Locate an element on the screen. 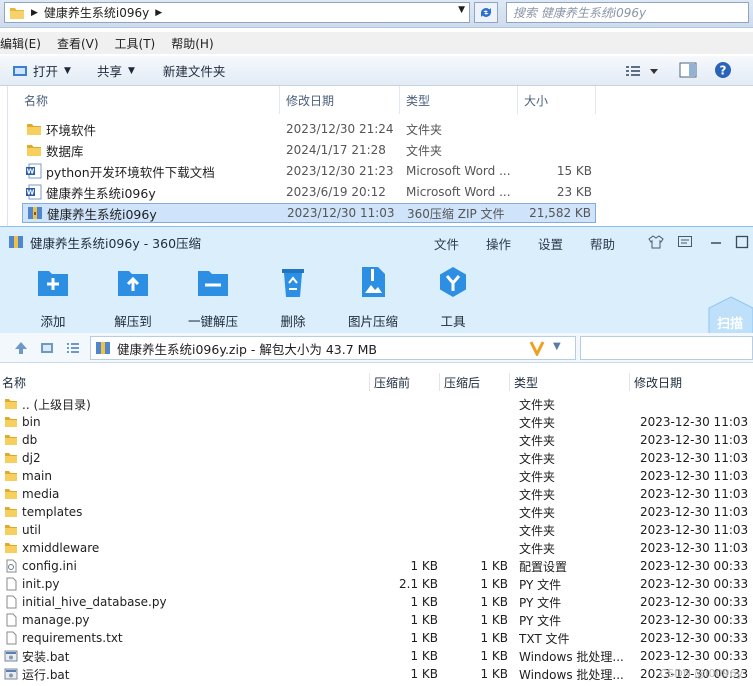 This screenshot has width=753, height=686. column-date: 修改日期 is located at coordinates (340, 100).